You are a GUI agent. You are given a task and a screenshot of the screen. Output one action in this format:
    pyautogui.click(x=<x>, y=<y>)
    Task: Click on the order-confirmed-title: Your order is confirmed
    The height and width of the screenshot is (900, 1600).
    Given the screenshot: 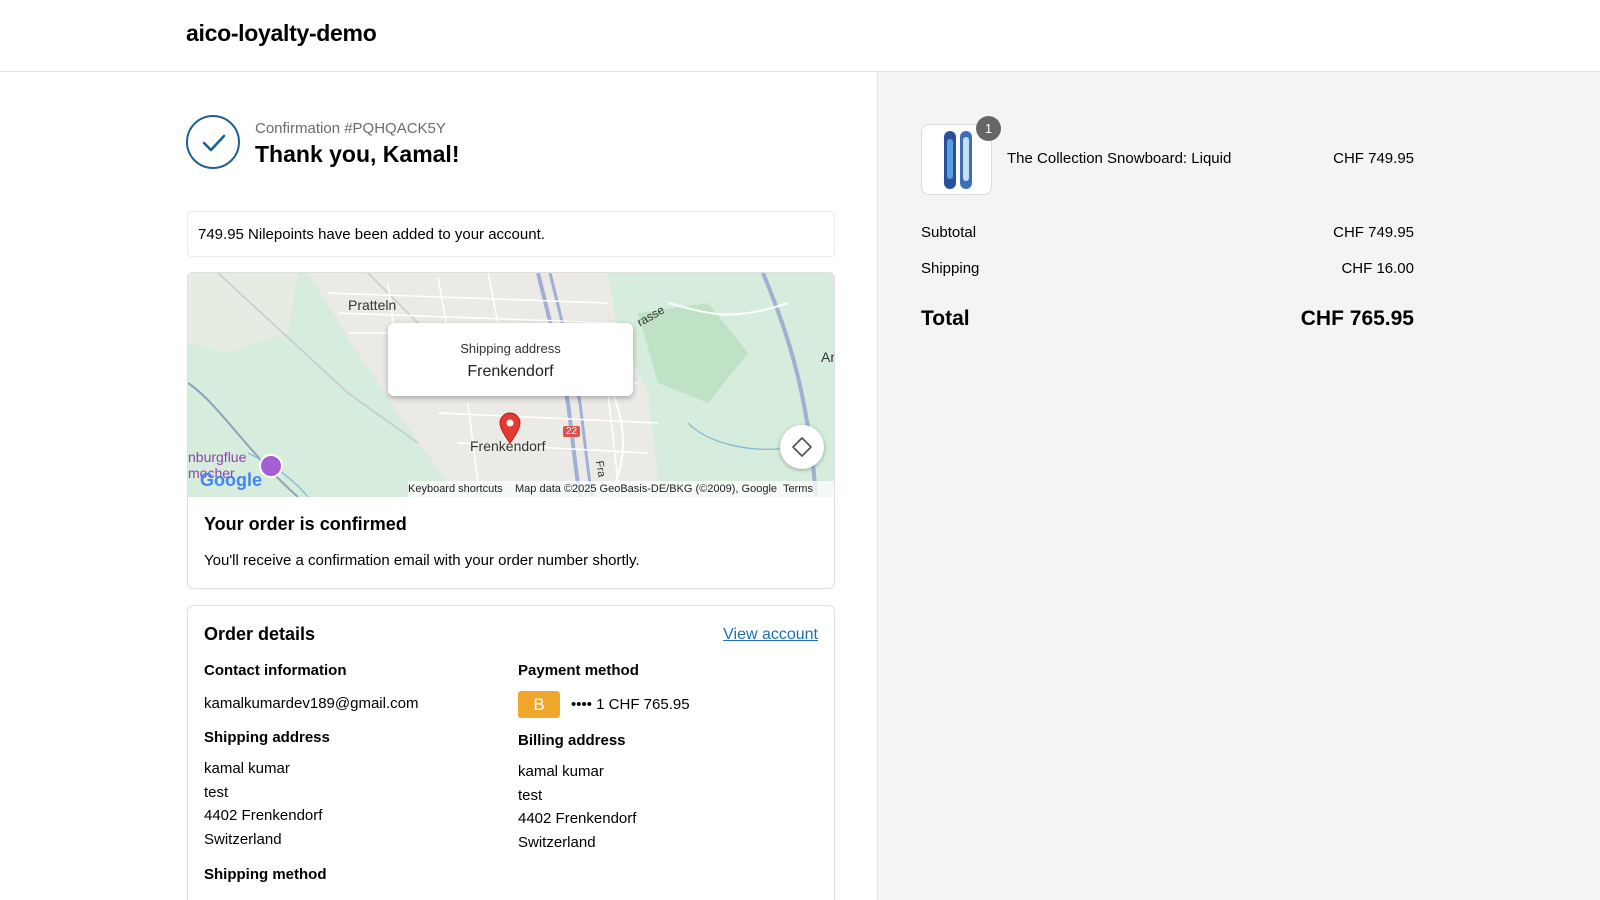 What is the action you would take?
    pyautogui.click(x=305, y=524)
    